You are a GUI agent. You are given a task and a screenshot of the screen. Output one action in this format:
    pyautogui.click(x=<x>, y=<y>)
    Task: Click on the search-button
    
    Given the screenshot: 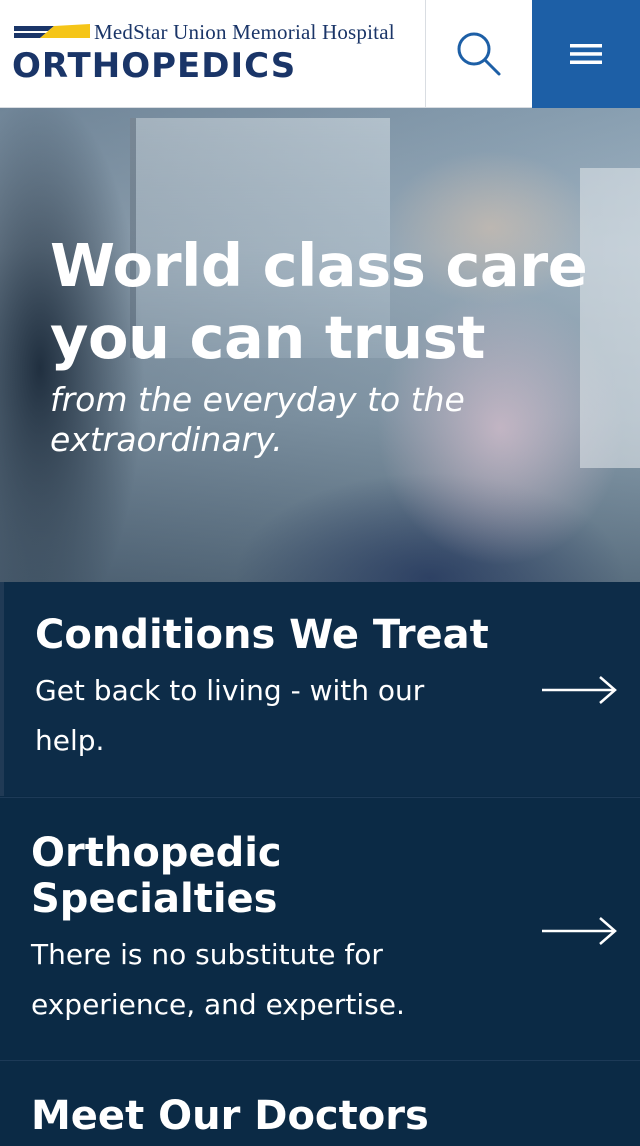 What is the action you would take?
    pyautogui.click(x=478, y=54)
    